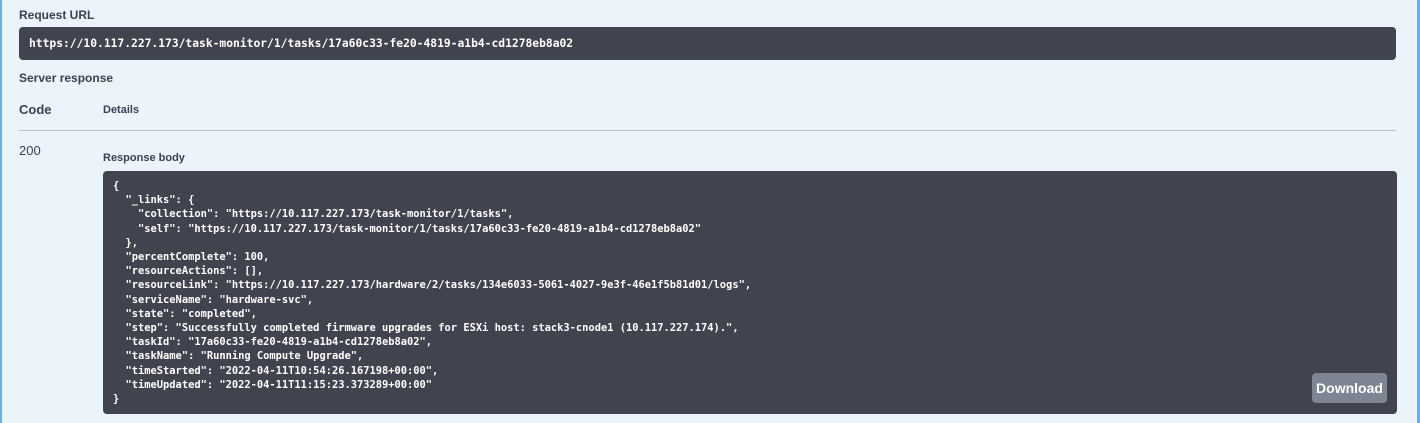  I want to click on response-body-label: Response body, so click(144, 158).